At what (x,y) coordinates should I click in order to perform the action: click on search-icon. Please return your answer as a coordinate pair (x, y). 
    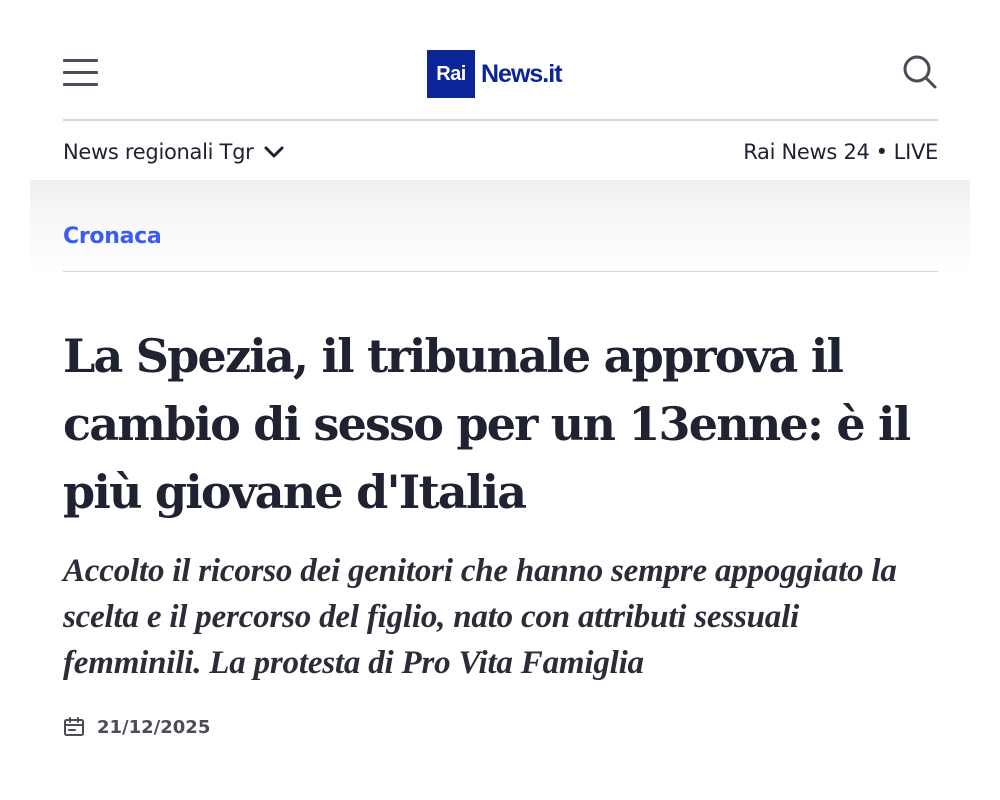
    Looking at the image, I should click on (920, 72).